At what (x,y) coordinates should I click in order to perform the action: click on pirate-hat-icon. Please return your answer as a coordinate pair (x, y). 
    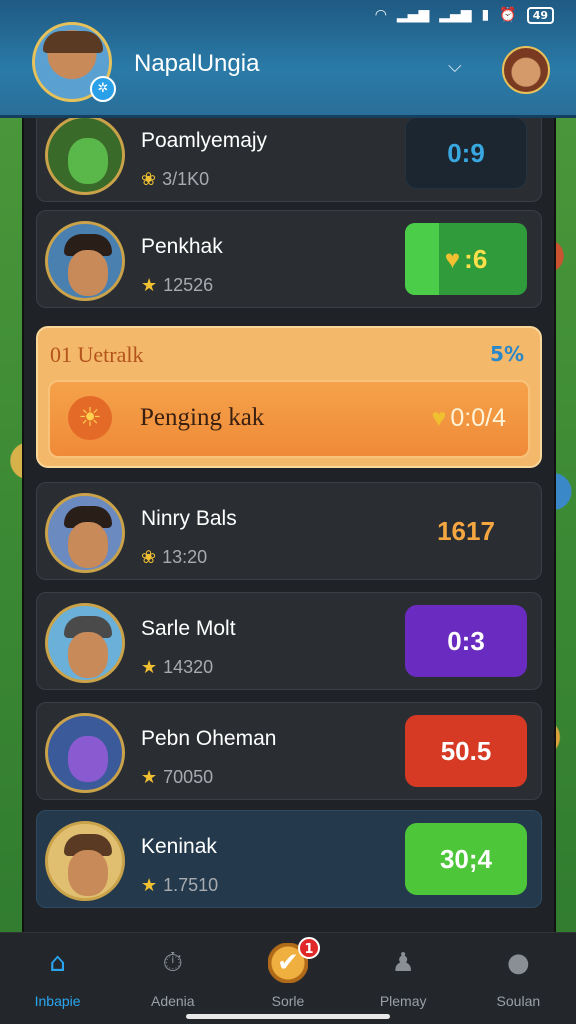
    Looking at the image, I should click on (73, 42).